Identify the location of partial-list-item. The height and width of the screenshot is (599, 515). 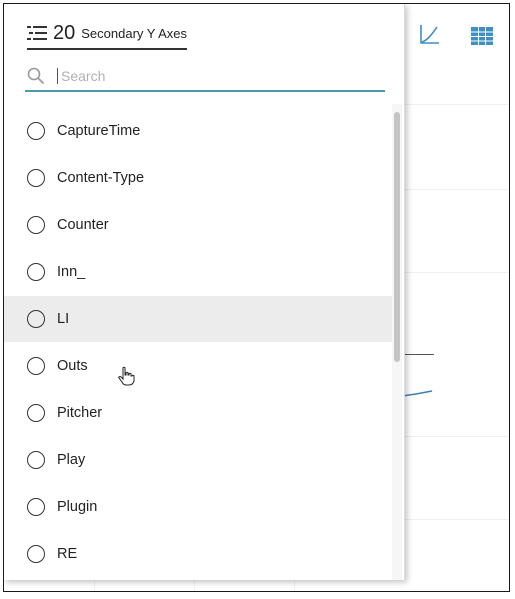
(38, 93).